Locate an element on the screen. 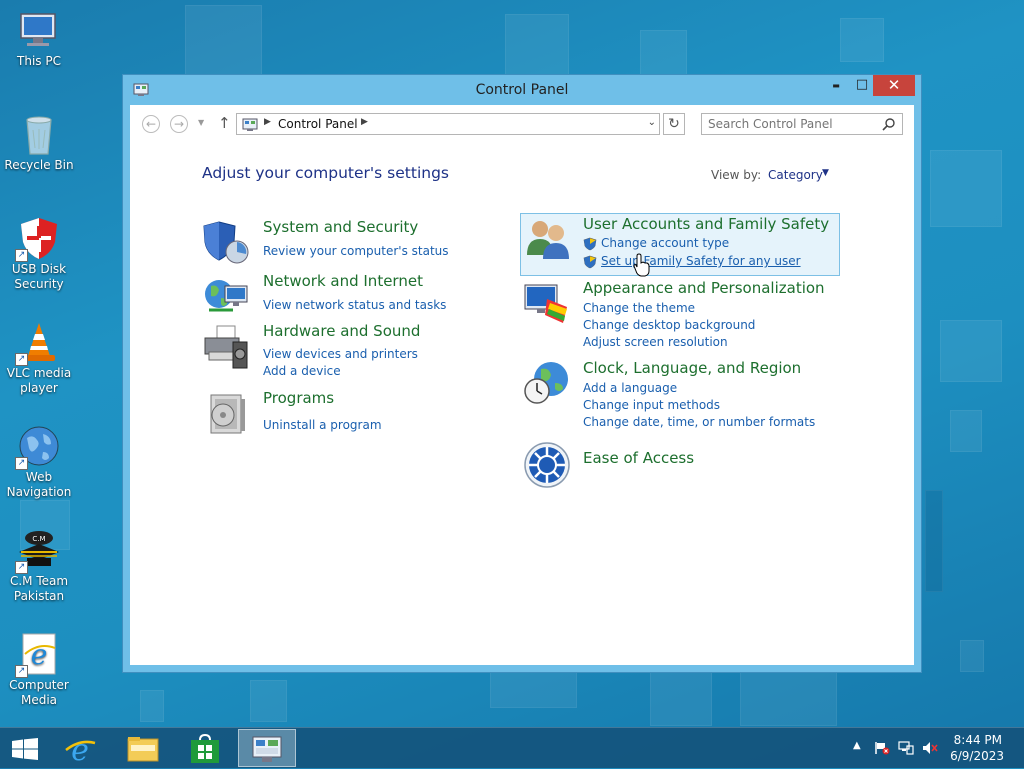  show-hidden-icons-button: ▲ is located at coordinates (857, 745).